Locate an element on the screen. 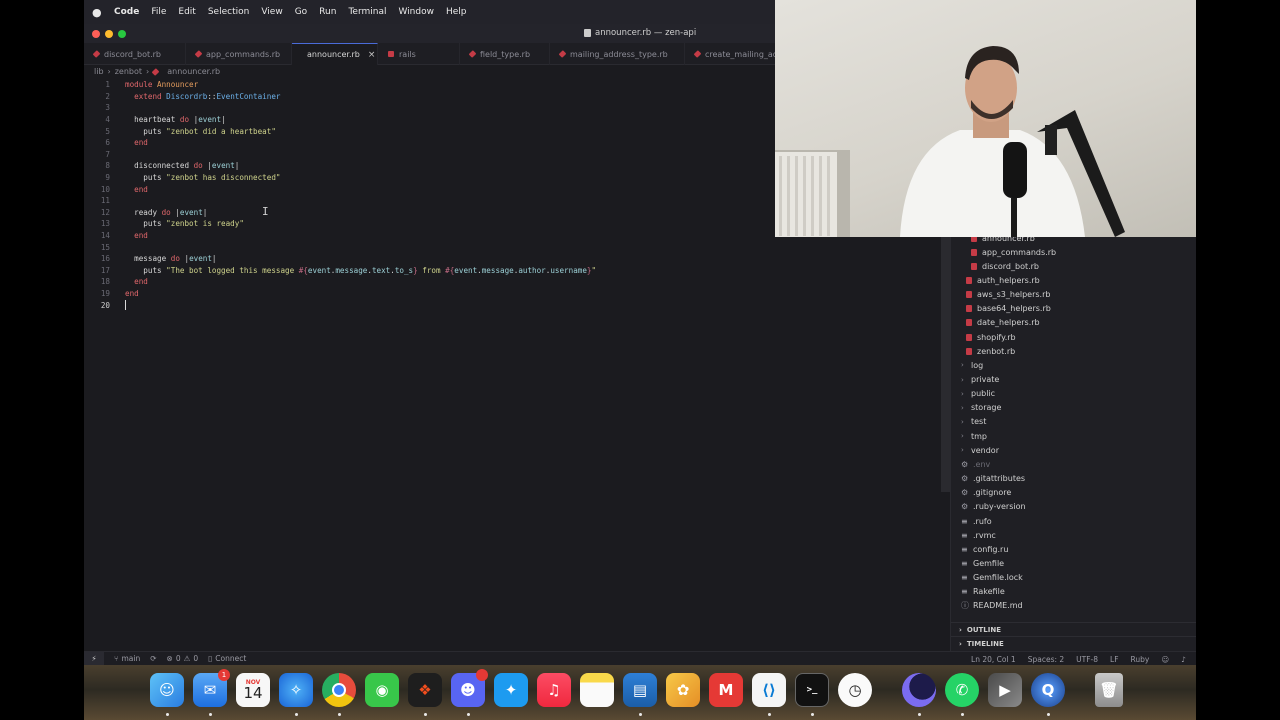  menu-window: Window is located at coordinates (416, 12).